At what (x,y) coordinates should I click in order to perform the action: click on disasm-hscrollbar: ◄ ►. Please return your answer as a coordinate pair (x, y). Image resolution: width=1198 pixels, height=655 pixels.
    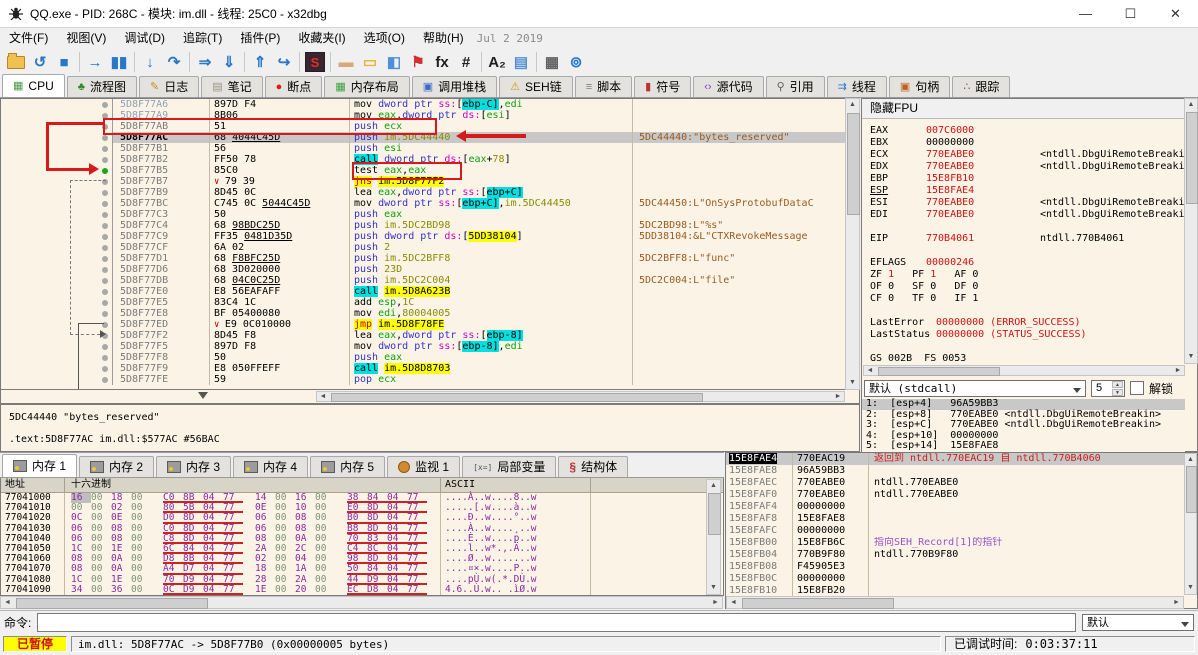
    Looking at the image, I should click on (580, 396).